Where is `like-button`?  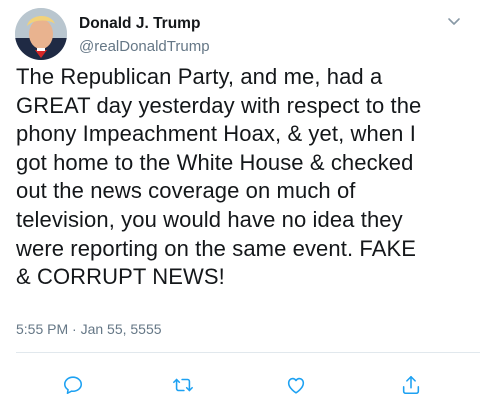 like-button is located at coordinates (296, 385).